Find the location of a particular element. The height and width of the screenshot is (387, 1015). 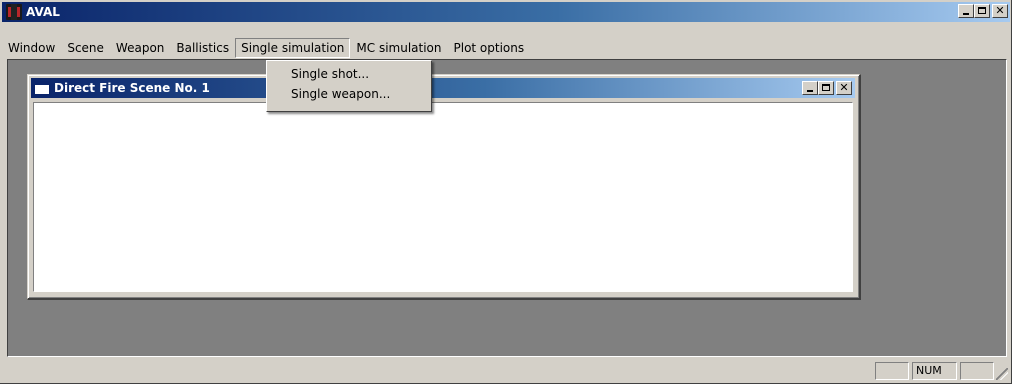

menu-window: Window is located at coordinates (31, 48).